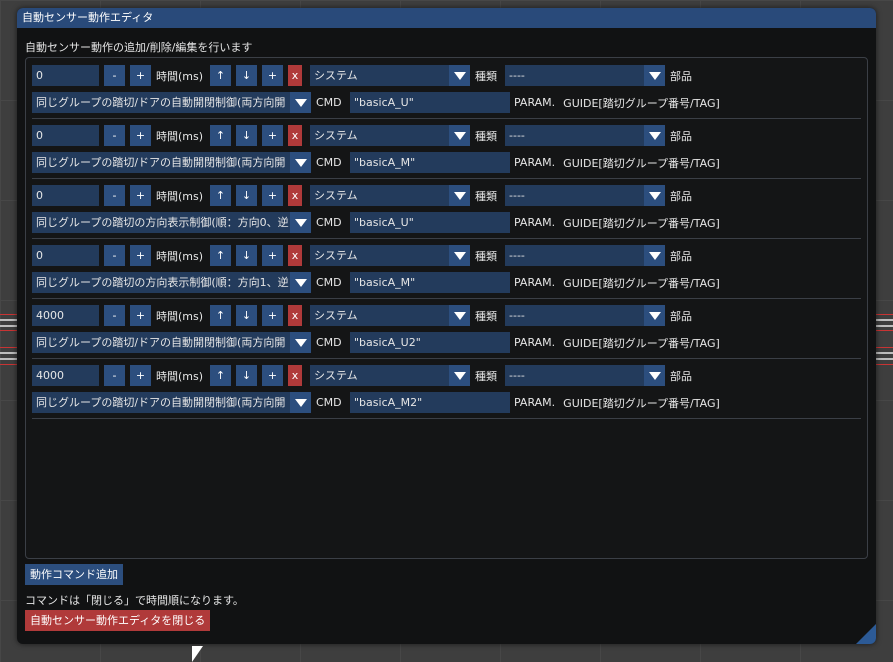 The image size is (893, 662). What do you see at coordinates (430, 402) in the screenshot?
I see `cmd-input: "basicA_M2"` at bounding box center [430, 402].